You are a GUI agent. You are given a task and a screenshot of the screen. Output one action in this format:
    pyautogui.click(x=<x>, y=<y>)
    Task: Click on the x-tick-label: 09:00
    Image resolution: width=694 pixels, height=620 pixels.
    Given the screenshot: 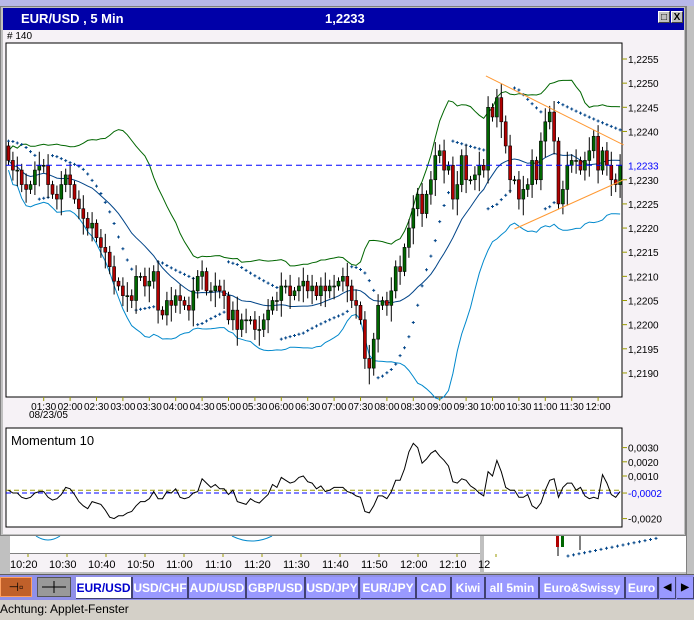 What is the action you would take?
    pyautogui.click(x=439, y=407)
    